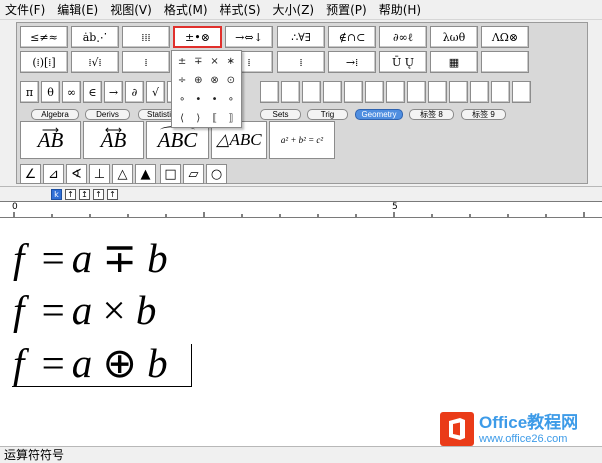 The height and width of the screenshot is (463, 602). What do you see at coordinates (182, 118) in the screenshot?
I see `left-angle-icon: ⟨` at bounding box center [182, 118].